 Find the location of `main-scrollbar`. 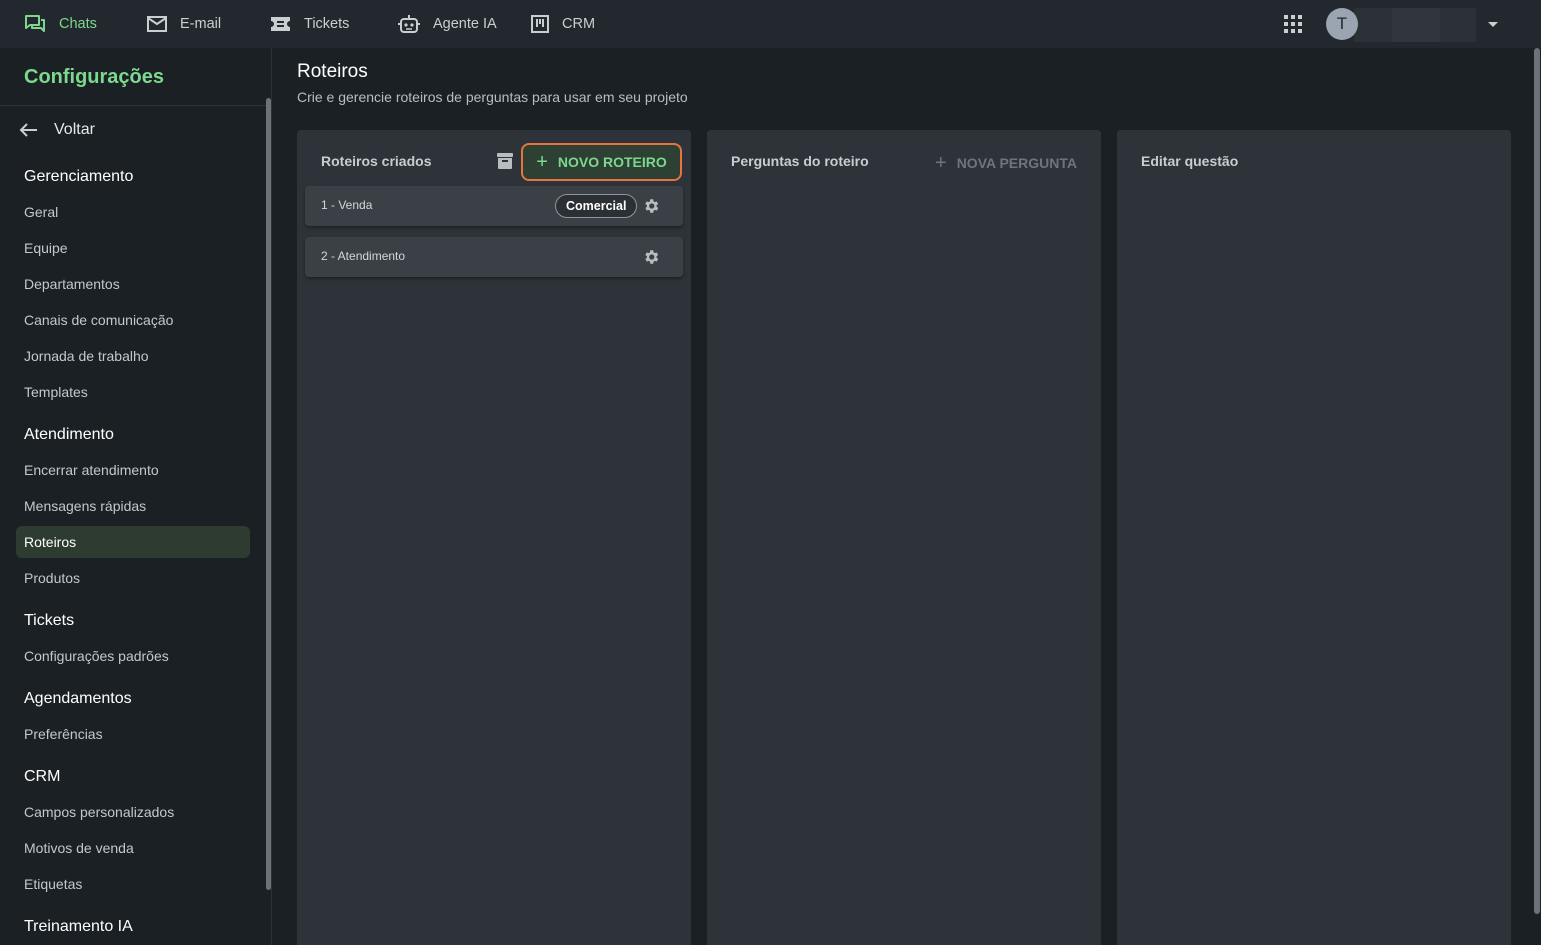

main-scrollbar is located at coordinates (1537, 481).